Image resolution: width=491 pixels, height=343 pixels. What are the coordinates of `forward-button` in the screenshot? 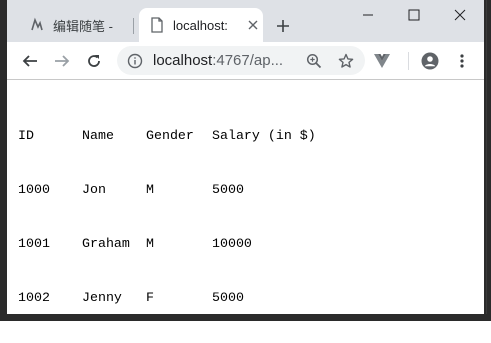 It's located at (62, 61).